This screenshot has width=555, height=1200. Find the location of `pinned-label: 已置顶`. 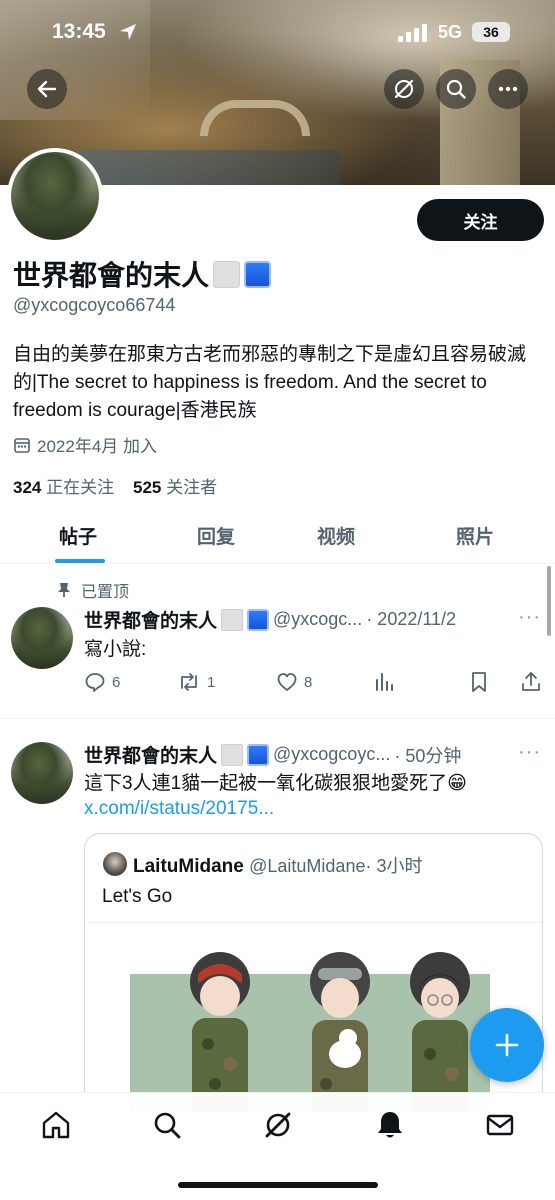

pinned-label: 已置顶 is located at coordinates (105, 592).